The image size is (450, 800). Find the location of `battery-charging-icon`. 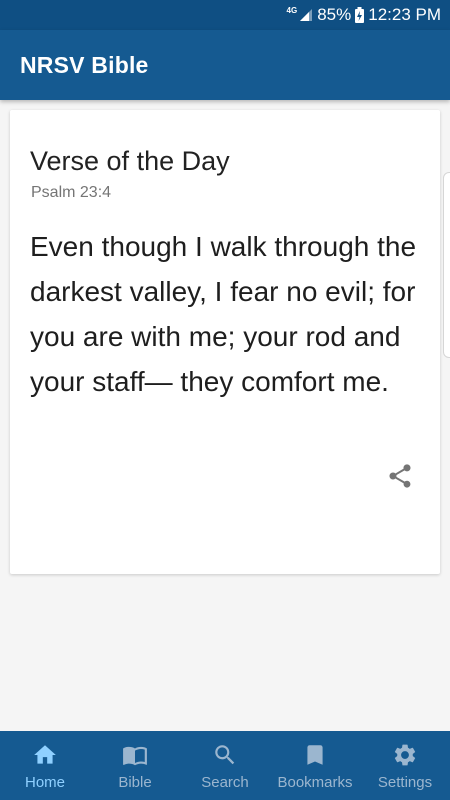

battery-charging-icon is located at coordinates (360, 15).